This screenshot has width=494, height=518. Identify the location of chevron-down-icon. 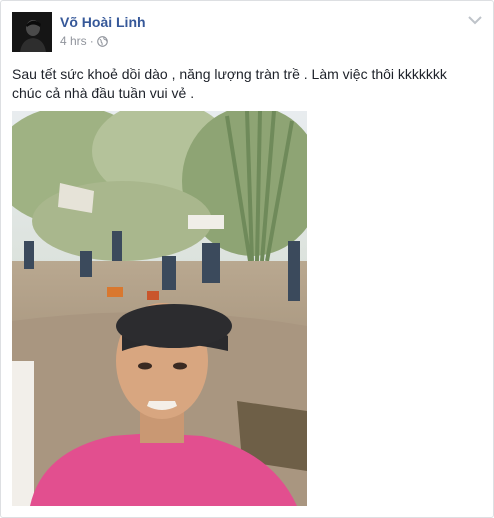
(475, 19).